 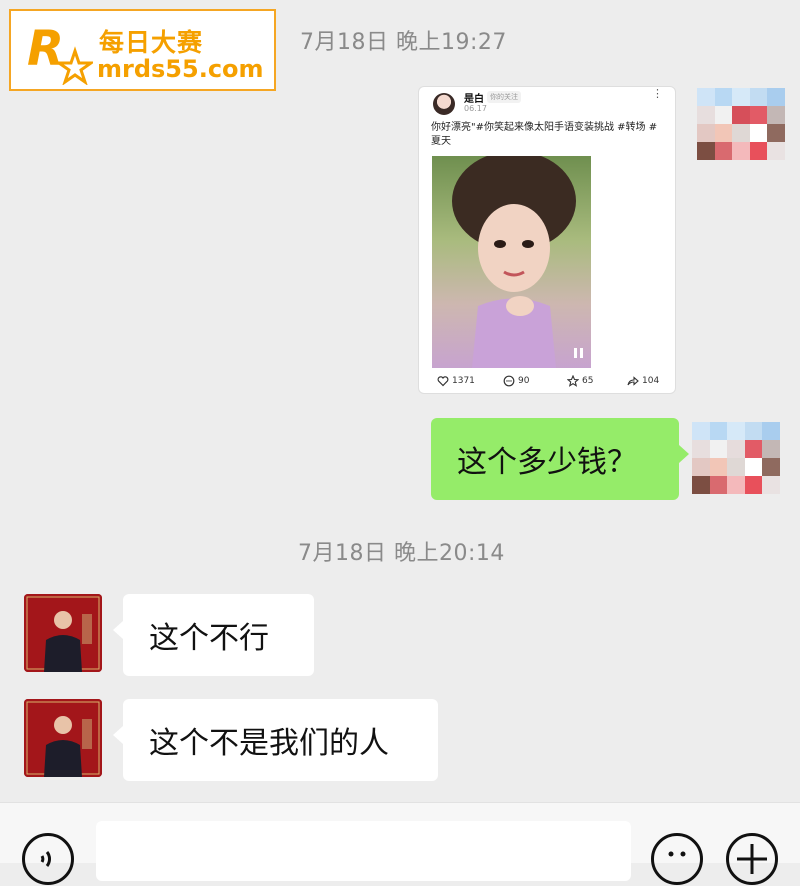 What do you see at coordinates (547, 462) in the screenshot?
I see `message-text: 这个多少钱？` at bounding box center [547, 462].